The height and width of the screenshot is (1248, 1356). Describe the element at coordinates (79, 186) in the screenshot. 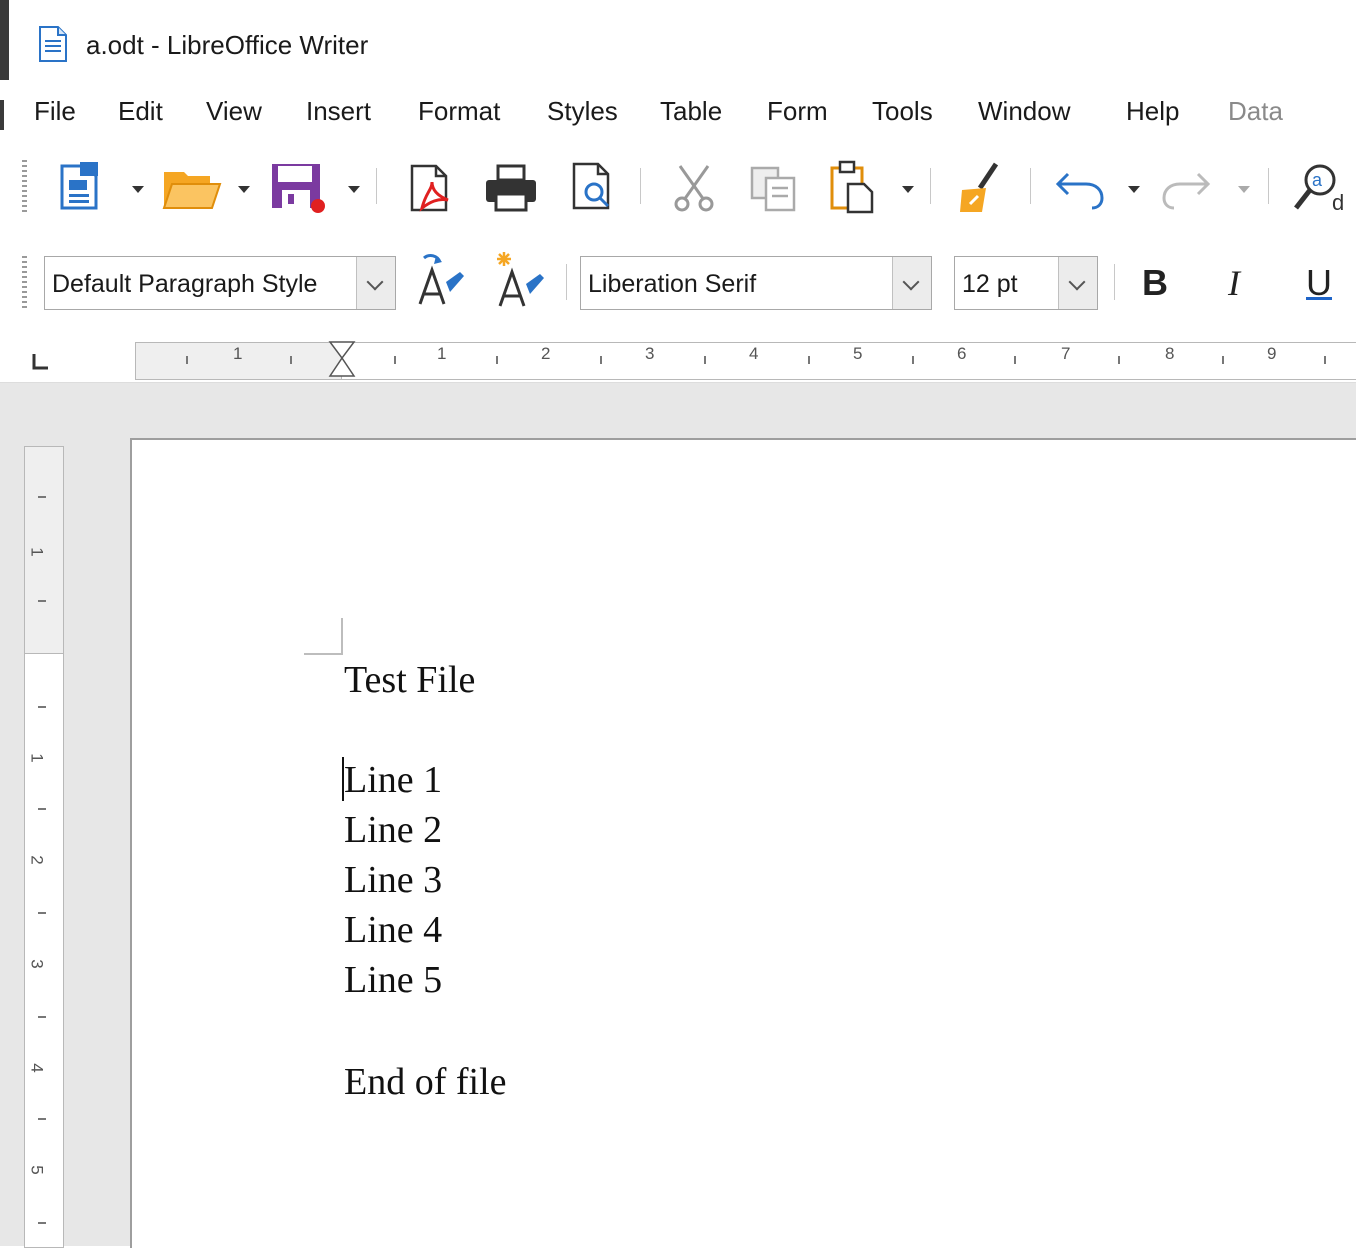

I see `new-document-icon` at that location.